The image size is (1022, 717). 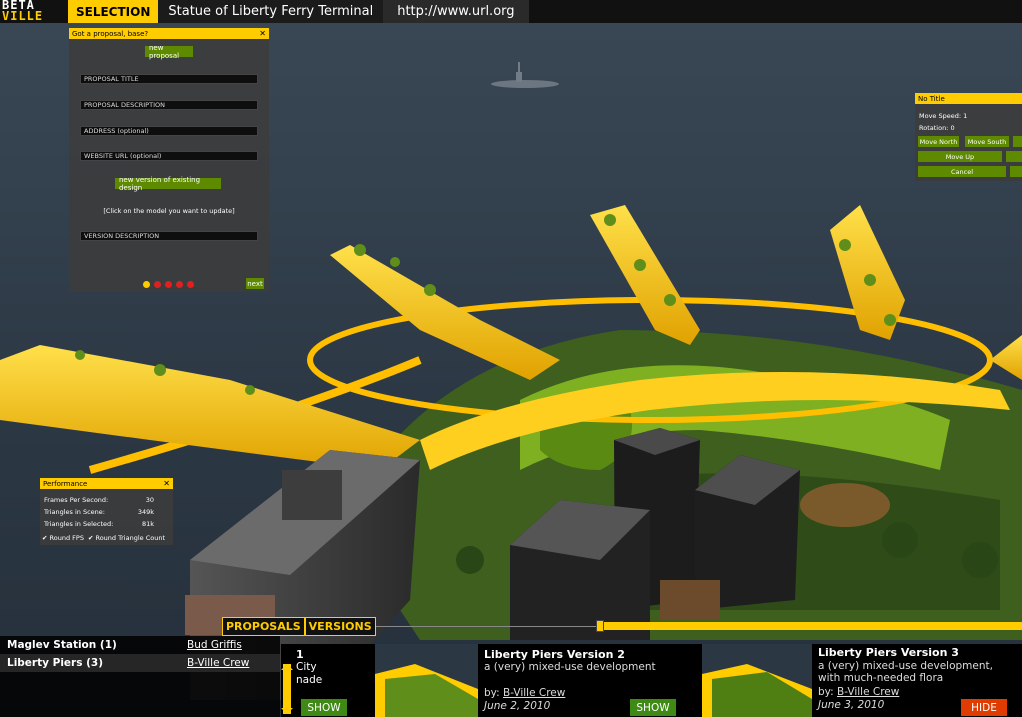 I want to click on version-desc-line: City, so click(x=306, y=667).